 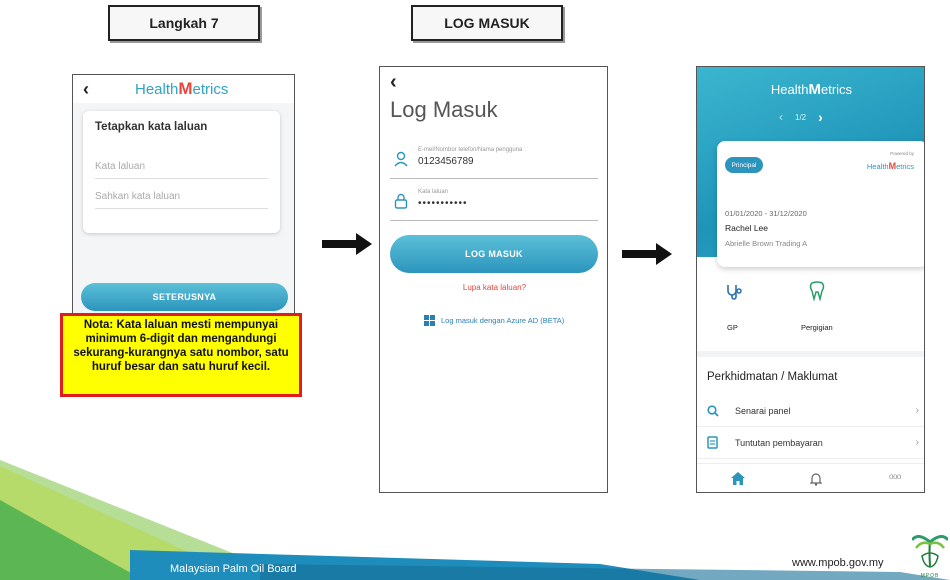 I want to click on list-item-panel: Senarai panel ›, so click(x=810, y=411).